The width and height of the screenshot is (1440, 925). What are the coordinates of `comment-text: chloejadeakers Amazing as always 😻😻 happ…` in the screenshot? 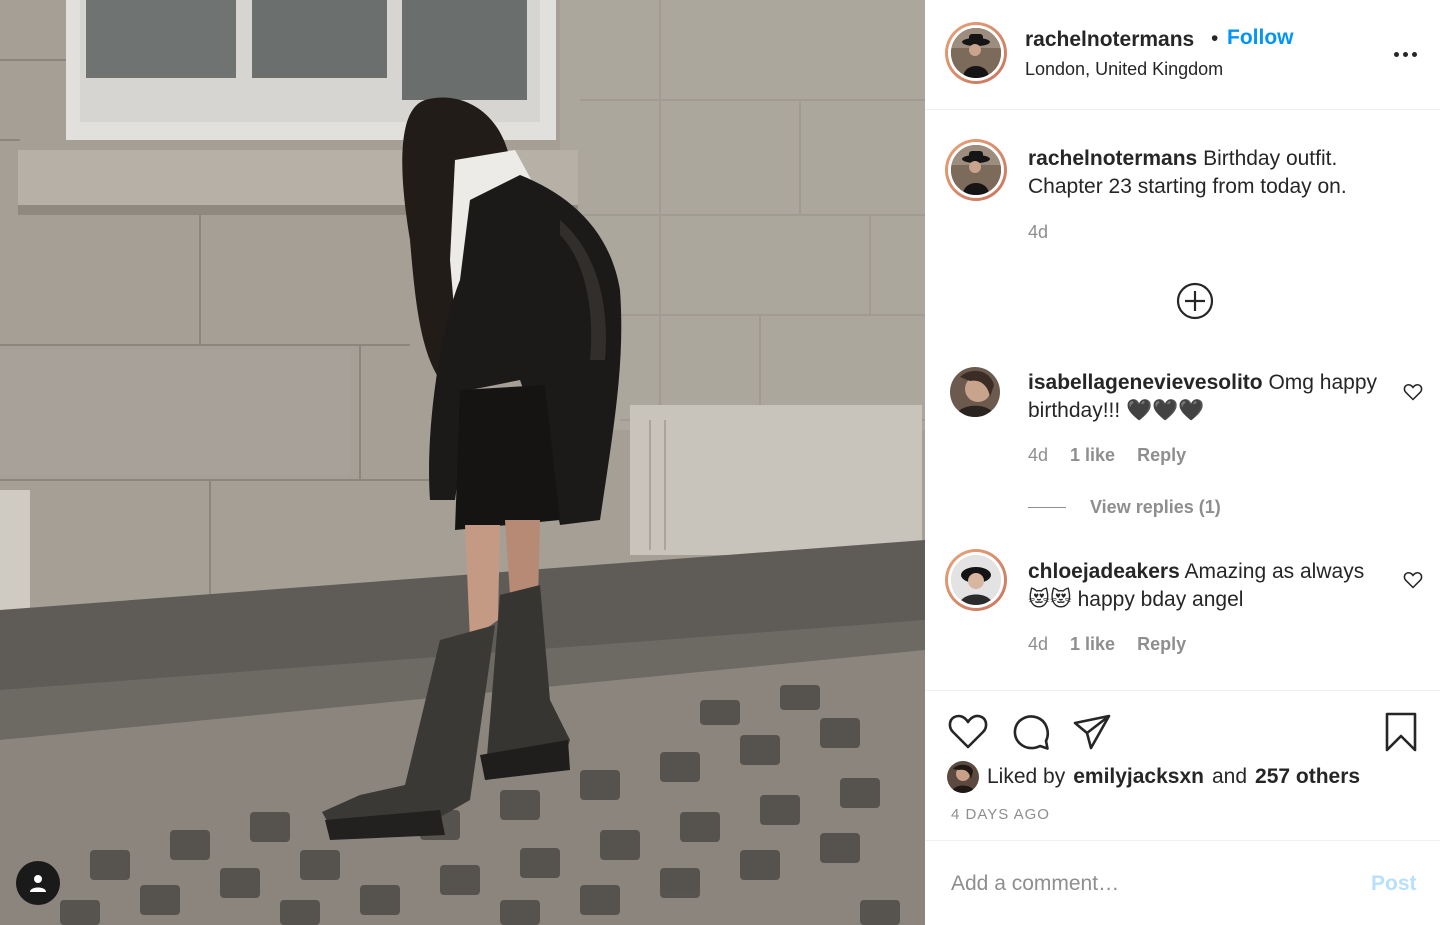 It's located at (1208, 586).